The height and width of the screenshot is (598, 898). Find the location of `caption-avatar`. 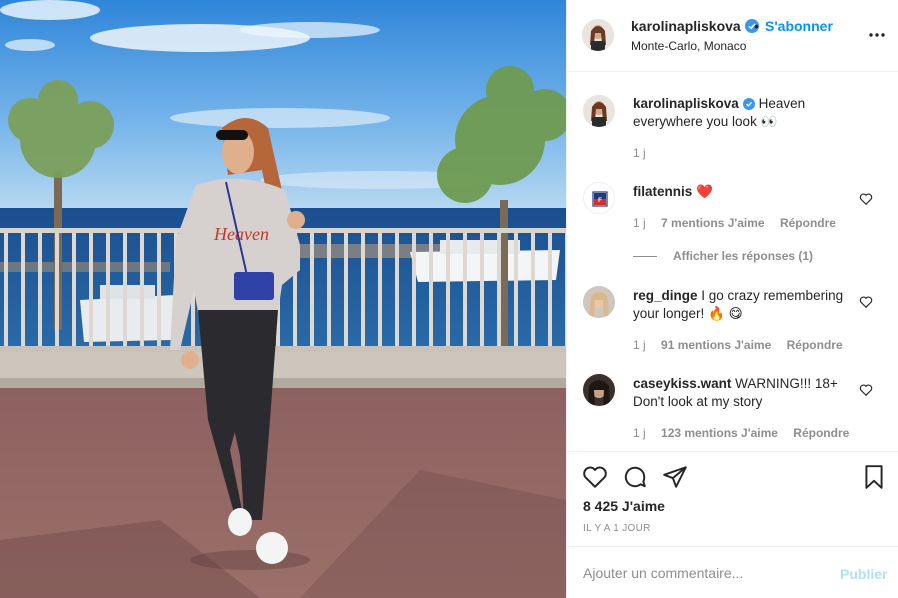

caption-avatar is located at coordinates (599, 111).